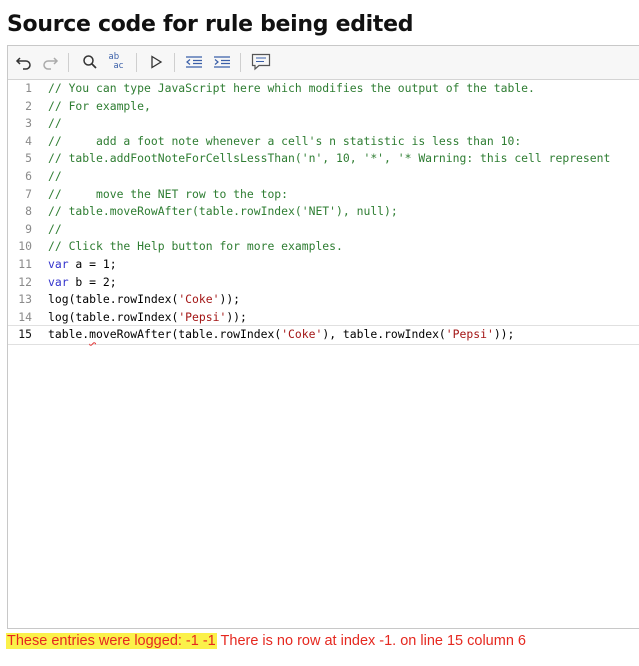 The image size is (639, 666). What do you see at coordinates (25, 334) in the screenshot?
I see `line-number: 15` at bounding box center [25, 334].